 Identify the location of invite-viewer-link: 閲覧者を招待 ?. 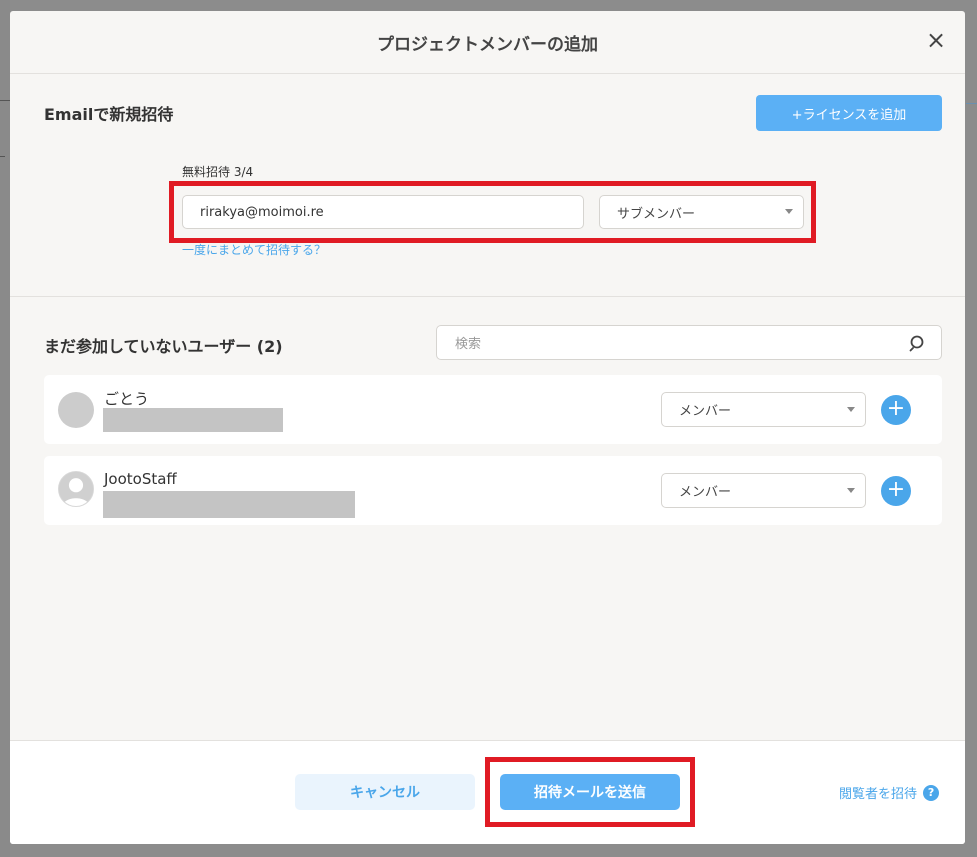
(889, 792).